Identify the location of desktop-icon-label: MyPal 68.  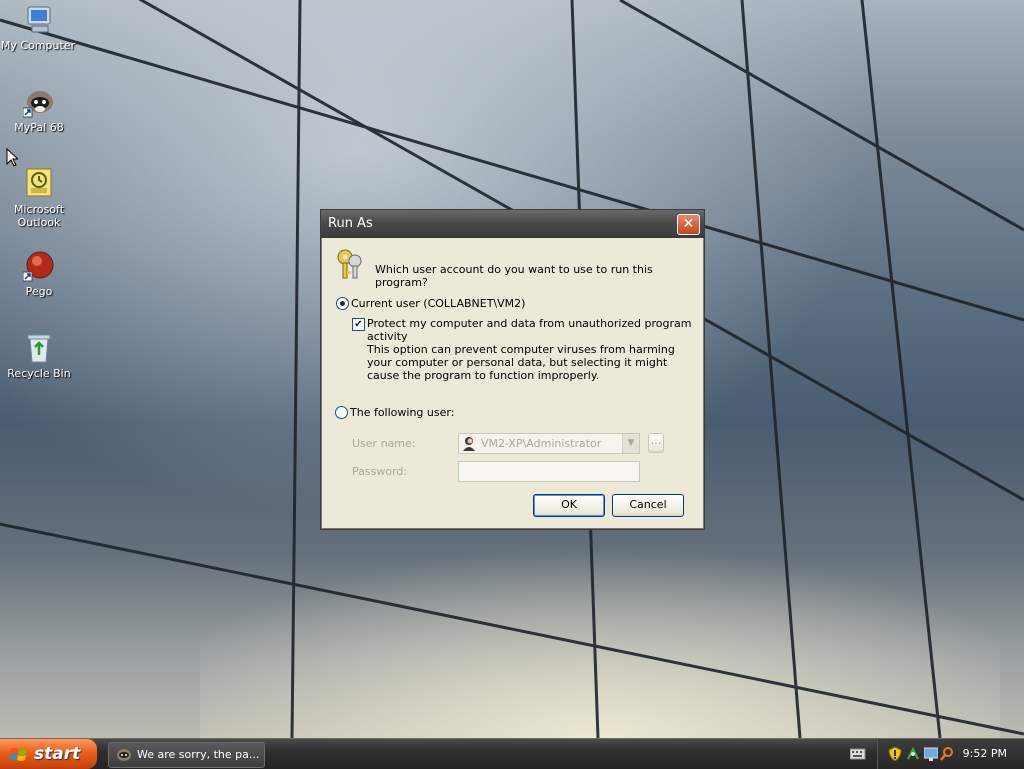
(39, 127).